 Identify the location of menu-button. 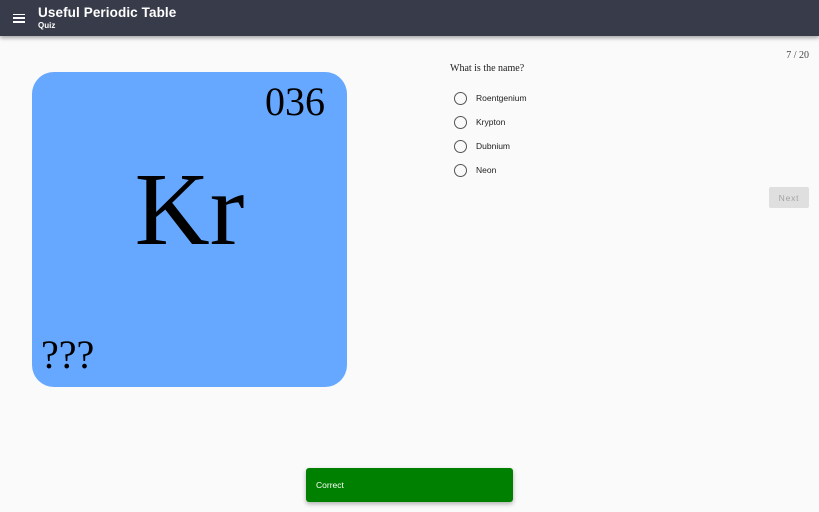
(19, 18).